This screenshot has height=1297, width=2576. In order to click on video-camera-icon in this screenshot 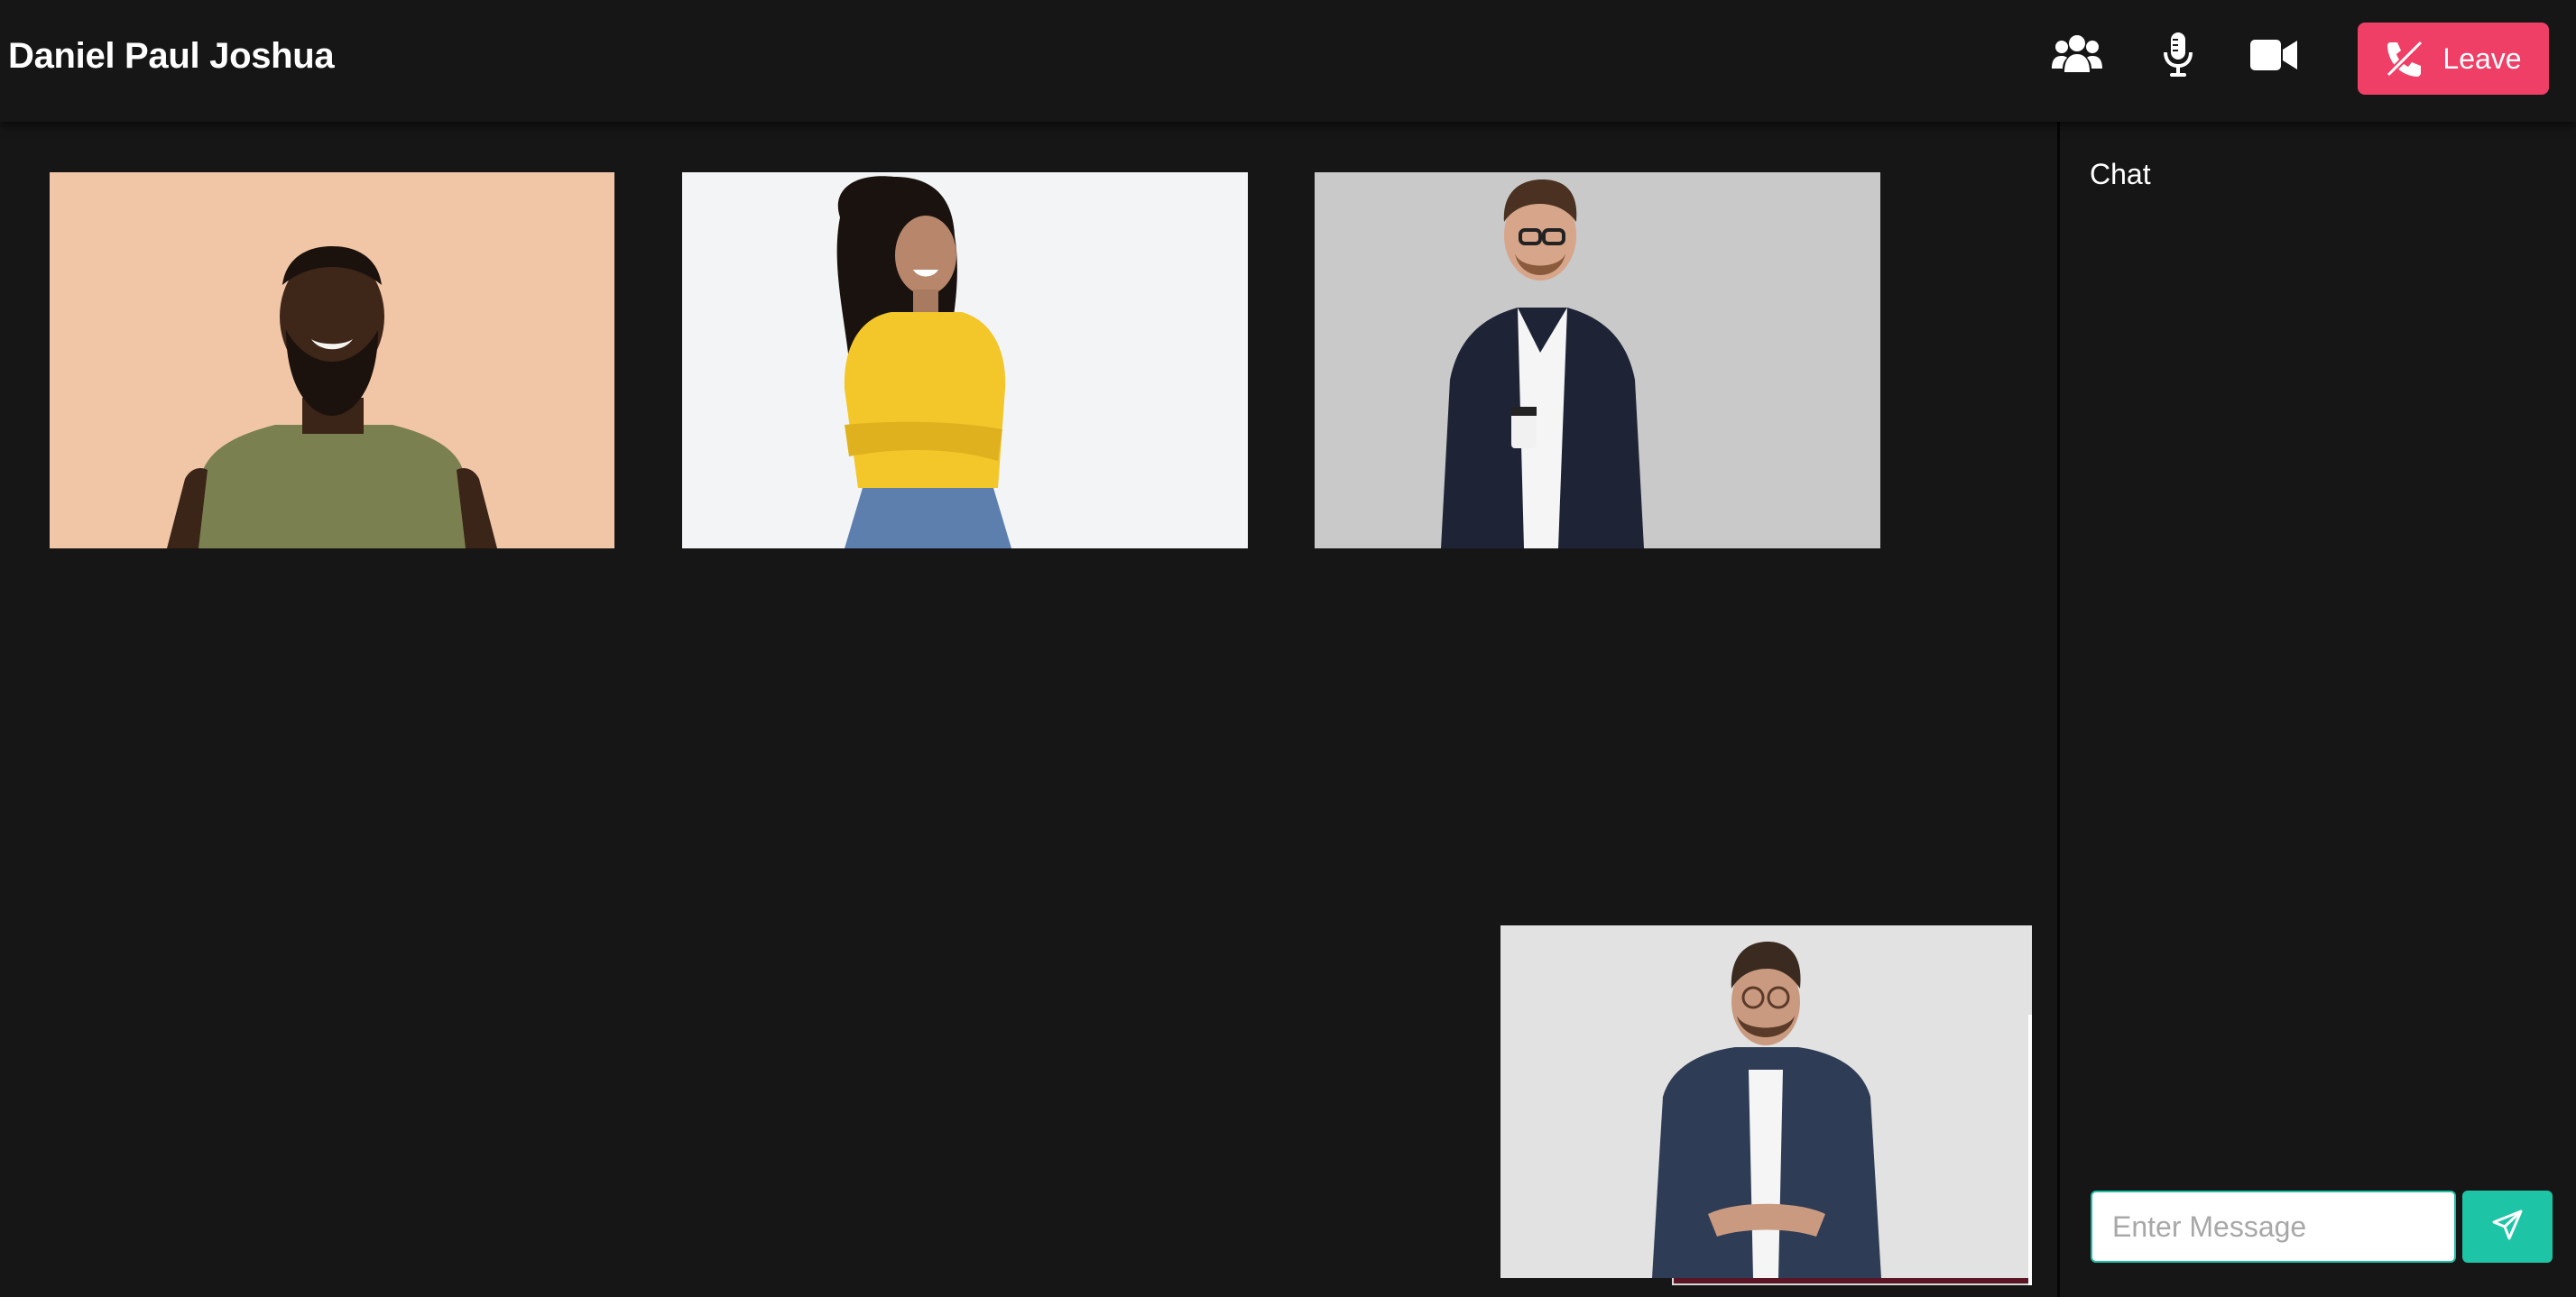, I will do `click(2273, 55)`.